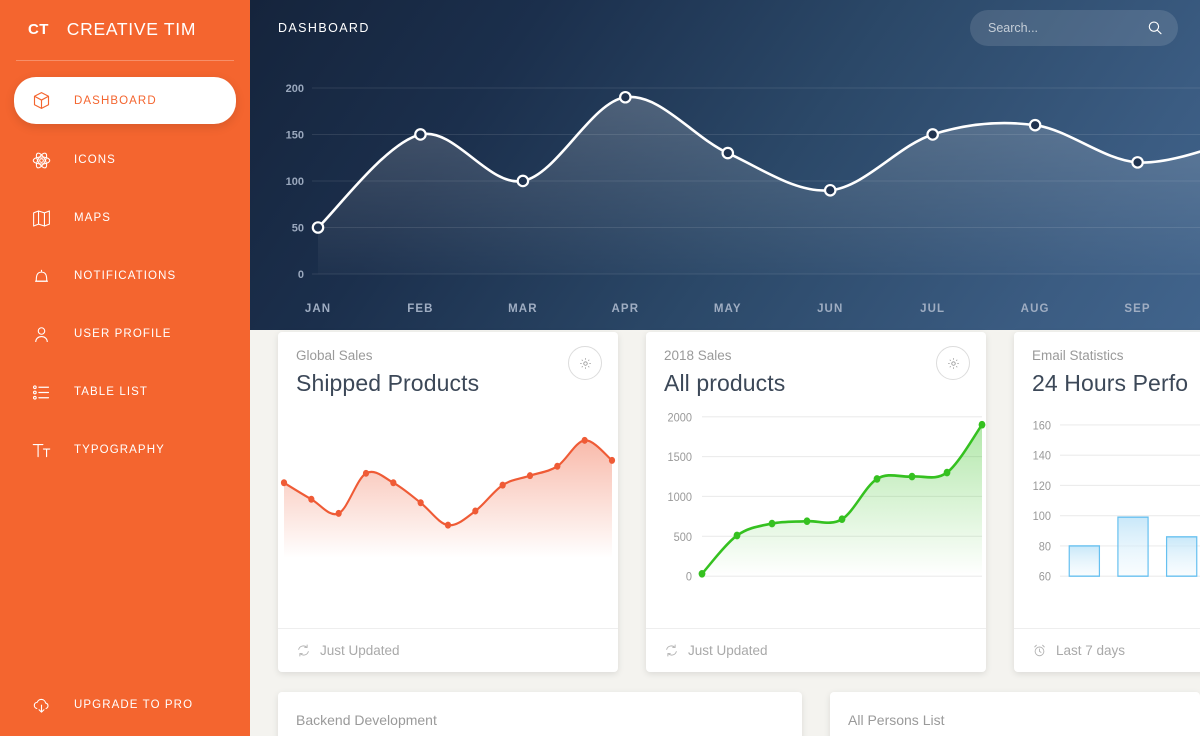  Describe the element at coordinates (830, 309) in the screenshot. I see `svg-text: JUN` at that location.